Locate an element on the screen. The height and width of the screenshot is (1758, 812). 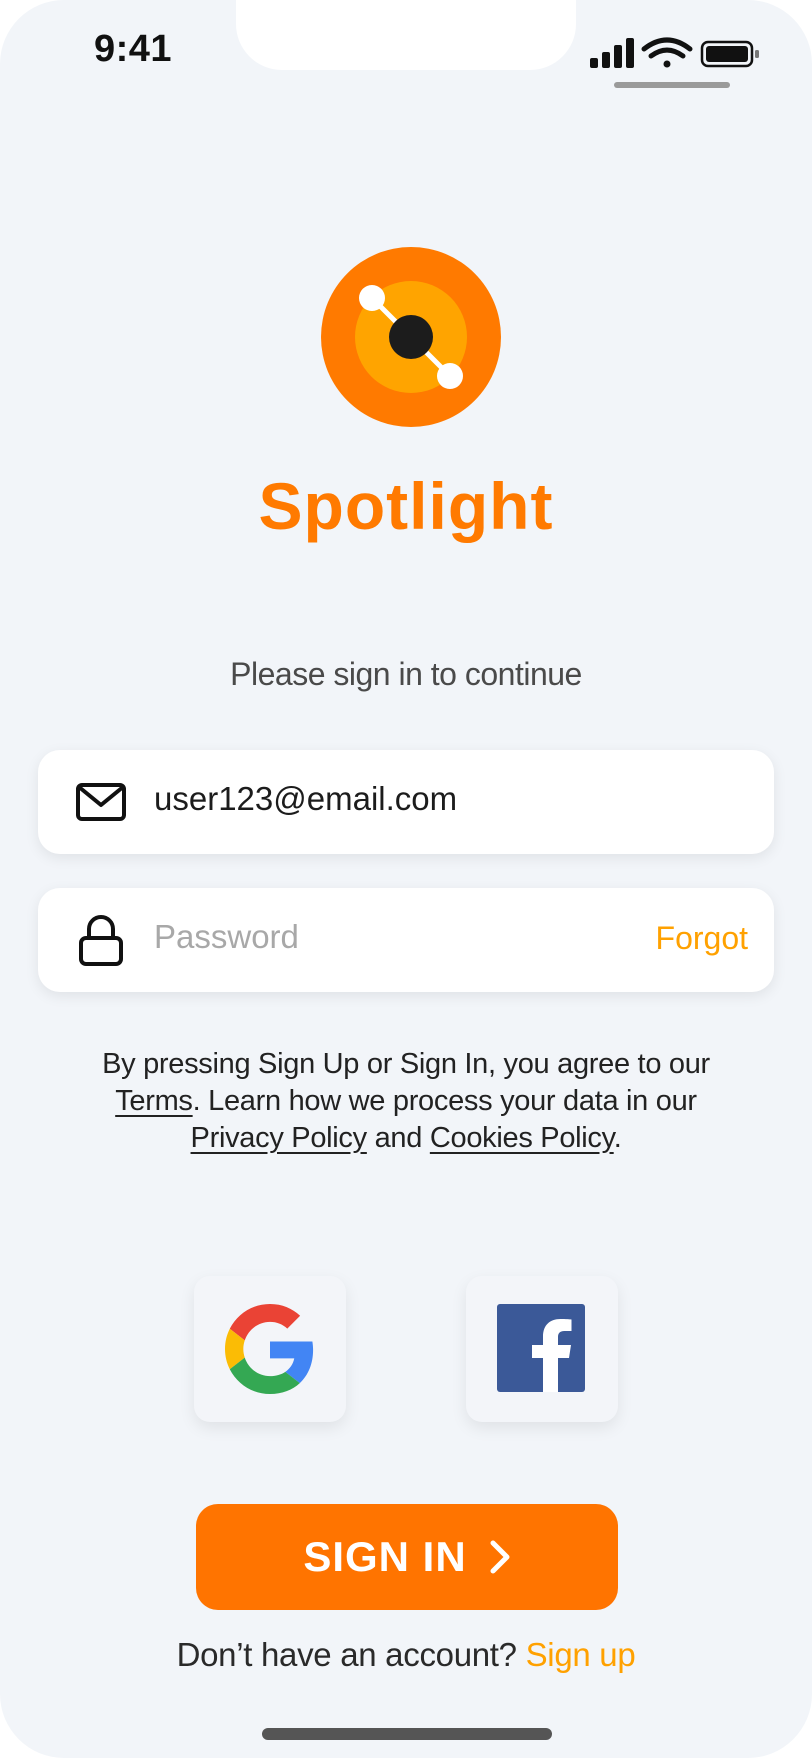
cookies-policy-link: Cookies Policy is located at coordinates (522, 1138).